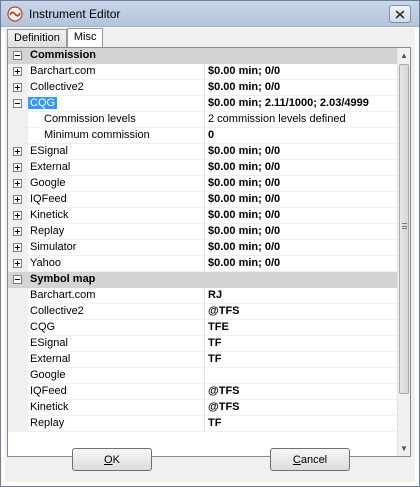  Describe the element at coordinates (203, 312) in the screenshot. I see `grid-property-row: Collective2 @TFS` at that location.